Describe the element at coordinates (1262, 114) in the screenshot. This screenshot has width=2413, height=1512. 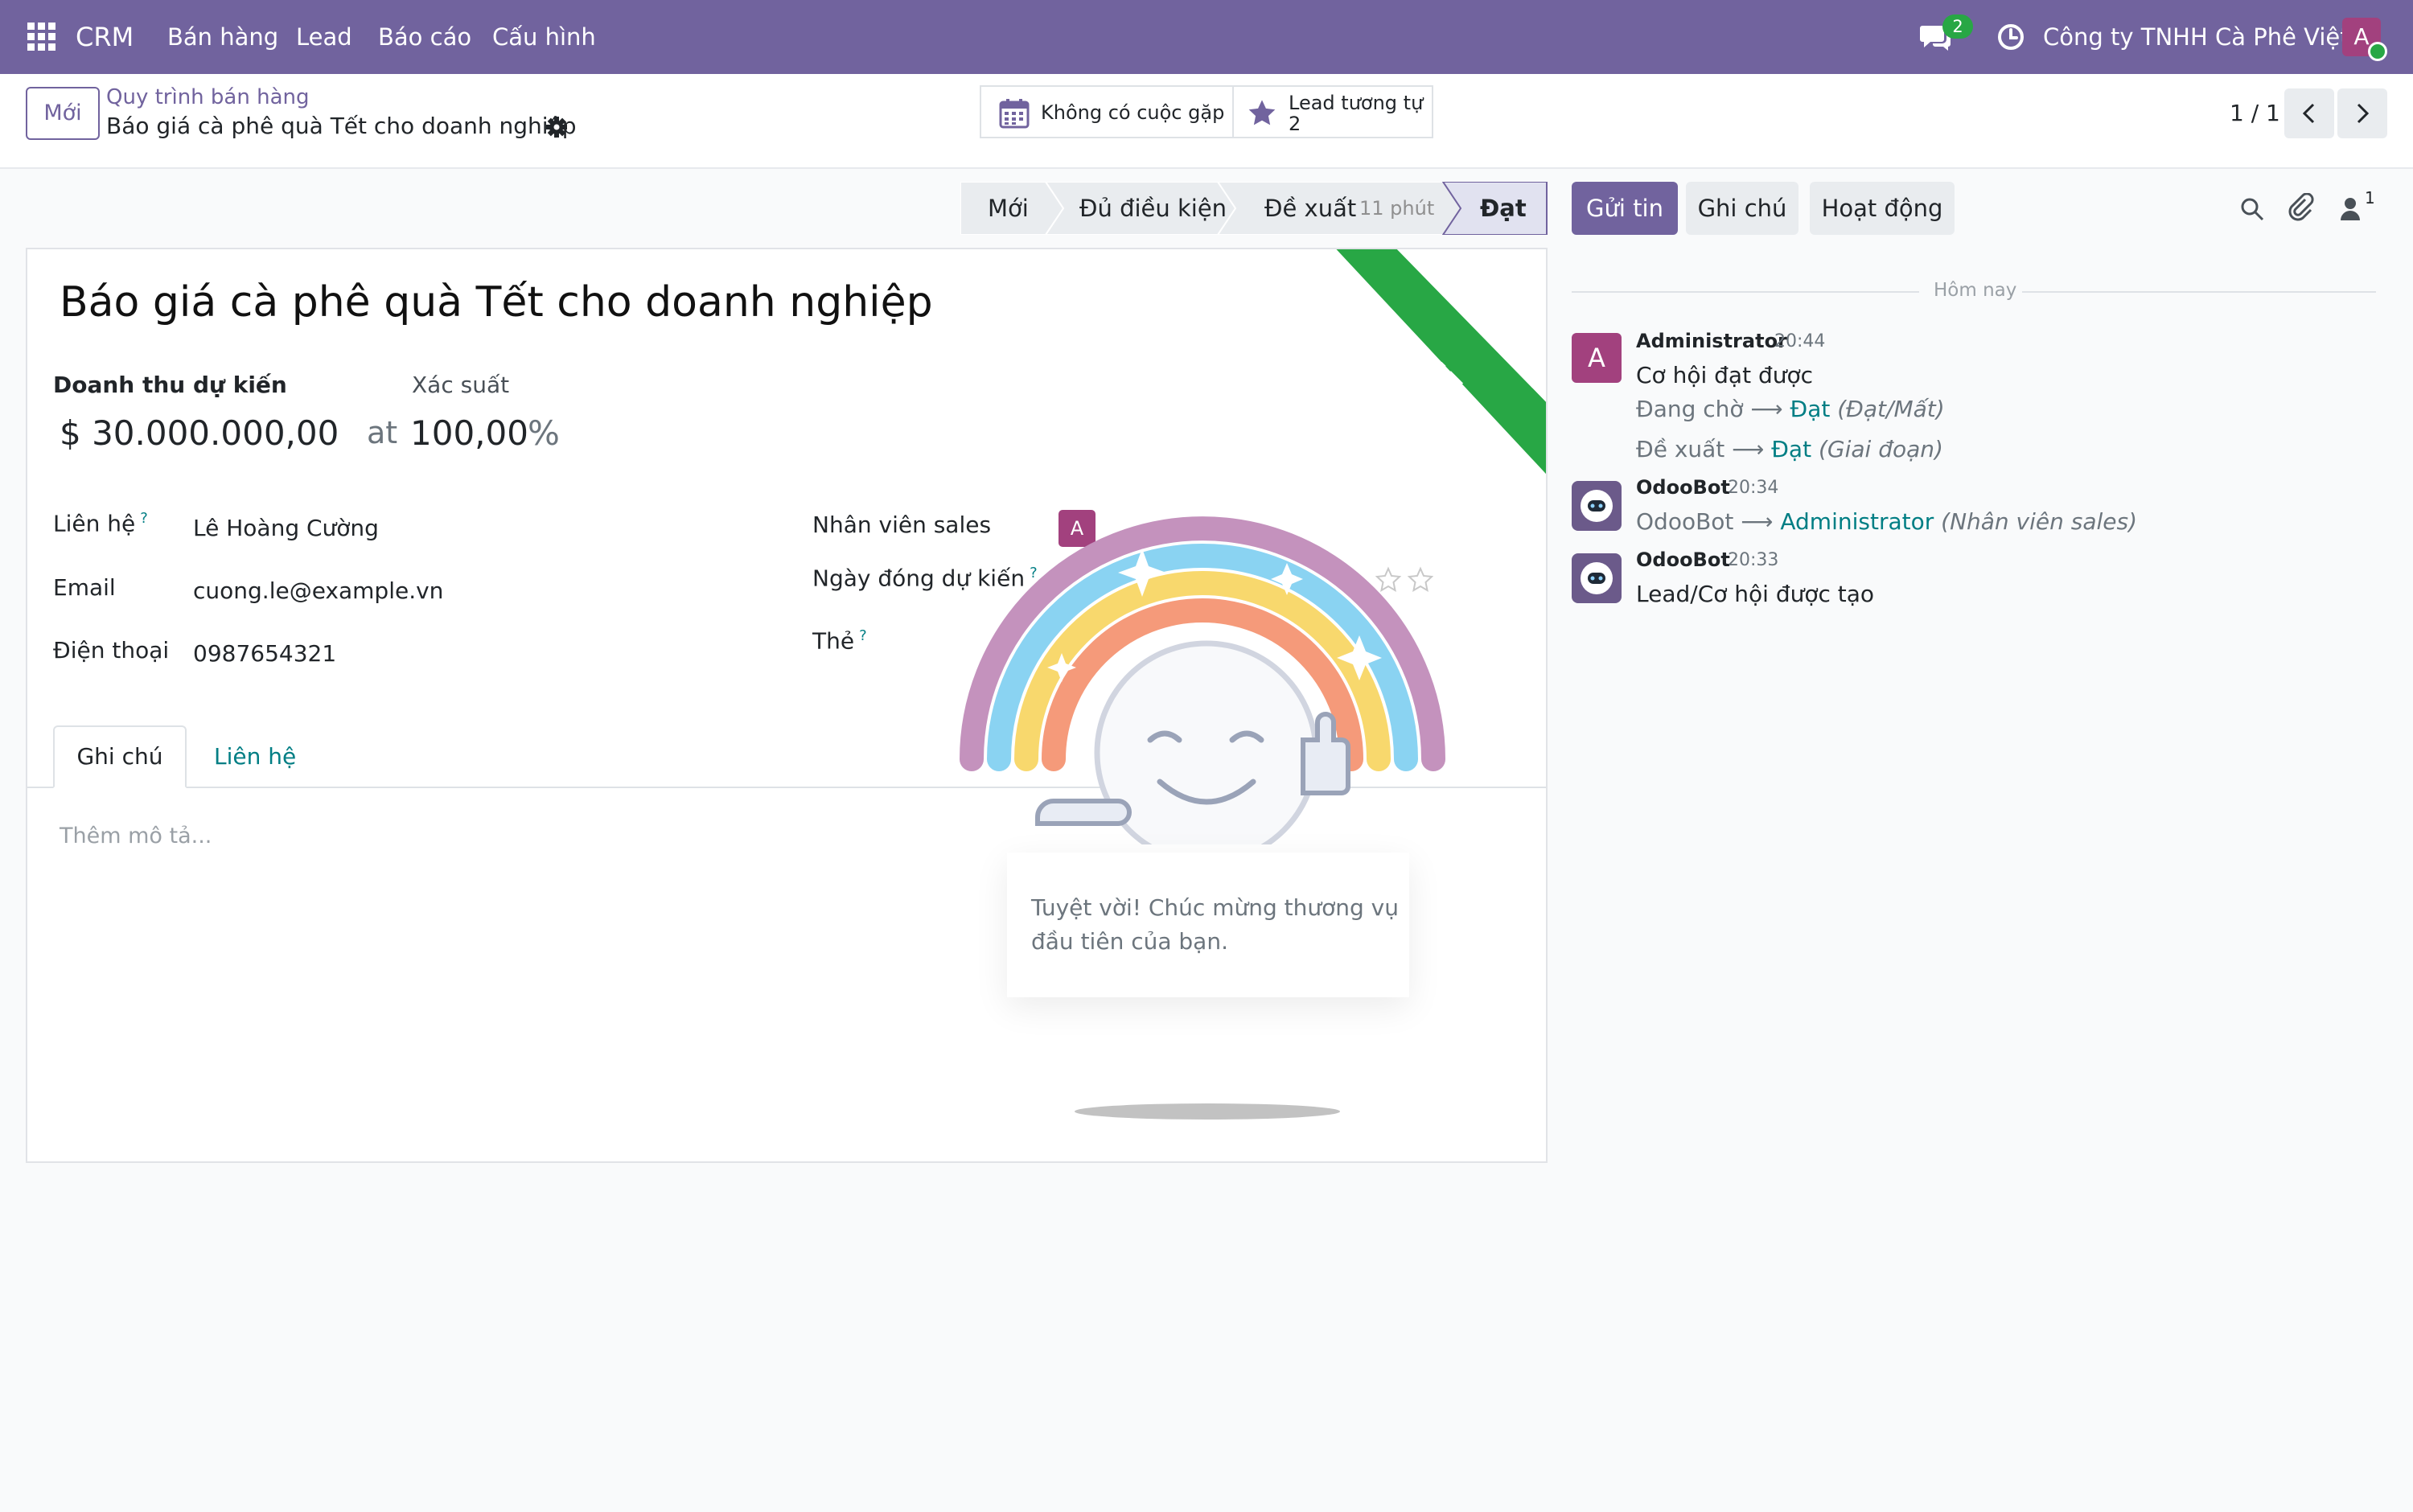
I see `star-icon` at that location.